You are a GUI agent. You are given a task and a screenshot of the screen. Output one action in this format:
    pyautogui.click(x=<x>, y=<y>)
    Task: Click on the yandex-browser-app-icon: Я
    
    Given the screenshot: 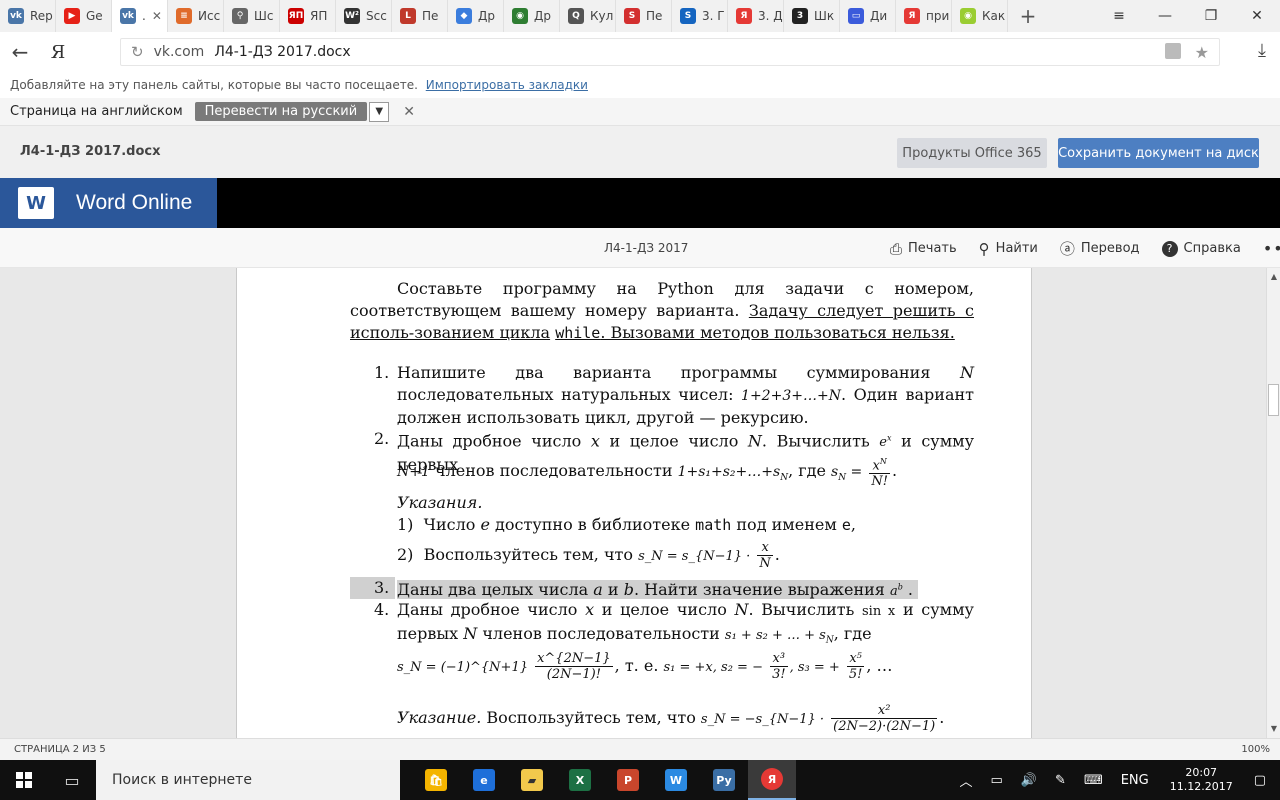 What is the action you would take?
    pyautogui.click(x=772, y=780)
    